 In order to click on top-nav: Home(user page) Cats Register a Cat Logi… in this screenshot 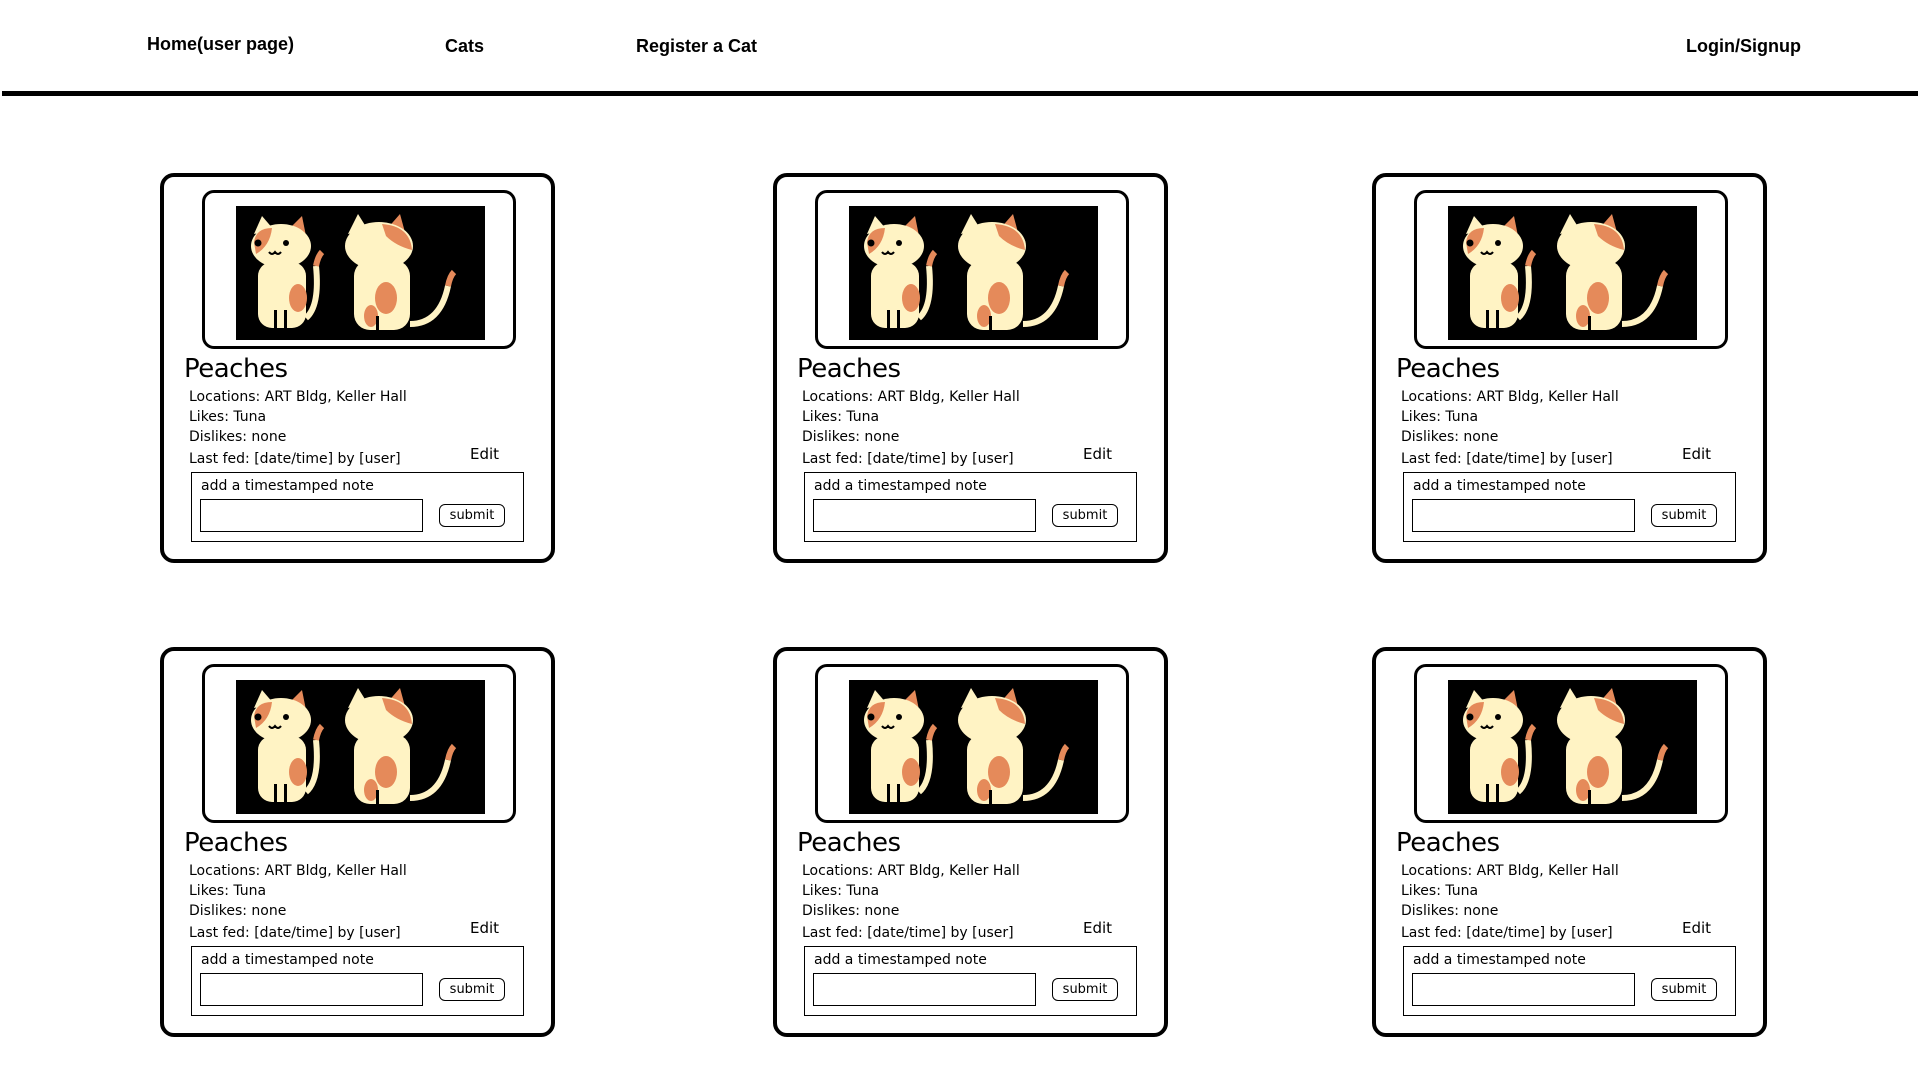, I will do `click(960, 50)`.